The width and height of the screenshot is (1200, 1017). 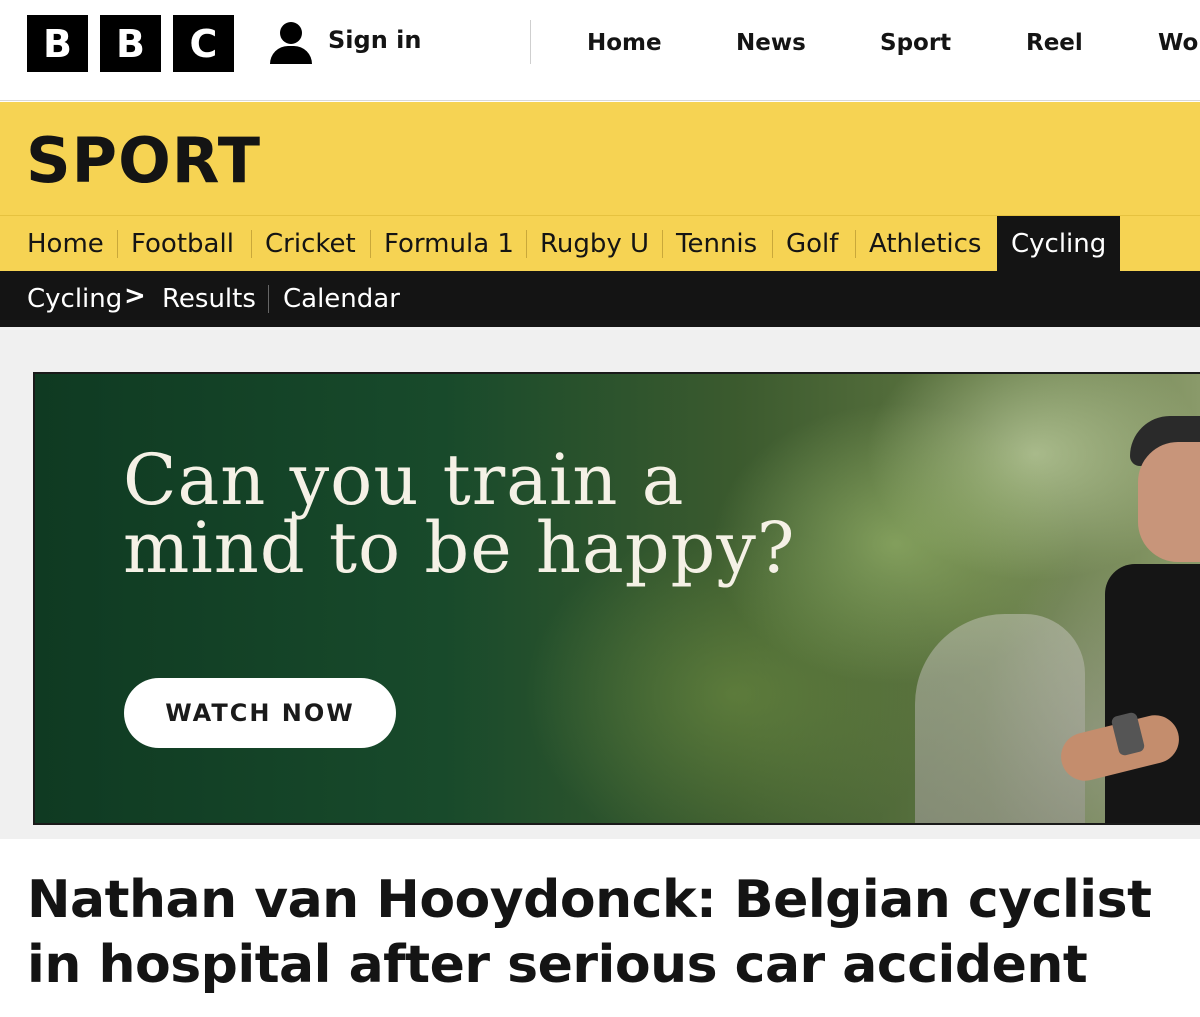 I want to click on global-nav-news: News, so click(x=808, y=43).